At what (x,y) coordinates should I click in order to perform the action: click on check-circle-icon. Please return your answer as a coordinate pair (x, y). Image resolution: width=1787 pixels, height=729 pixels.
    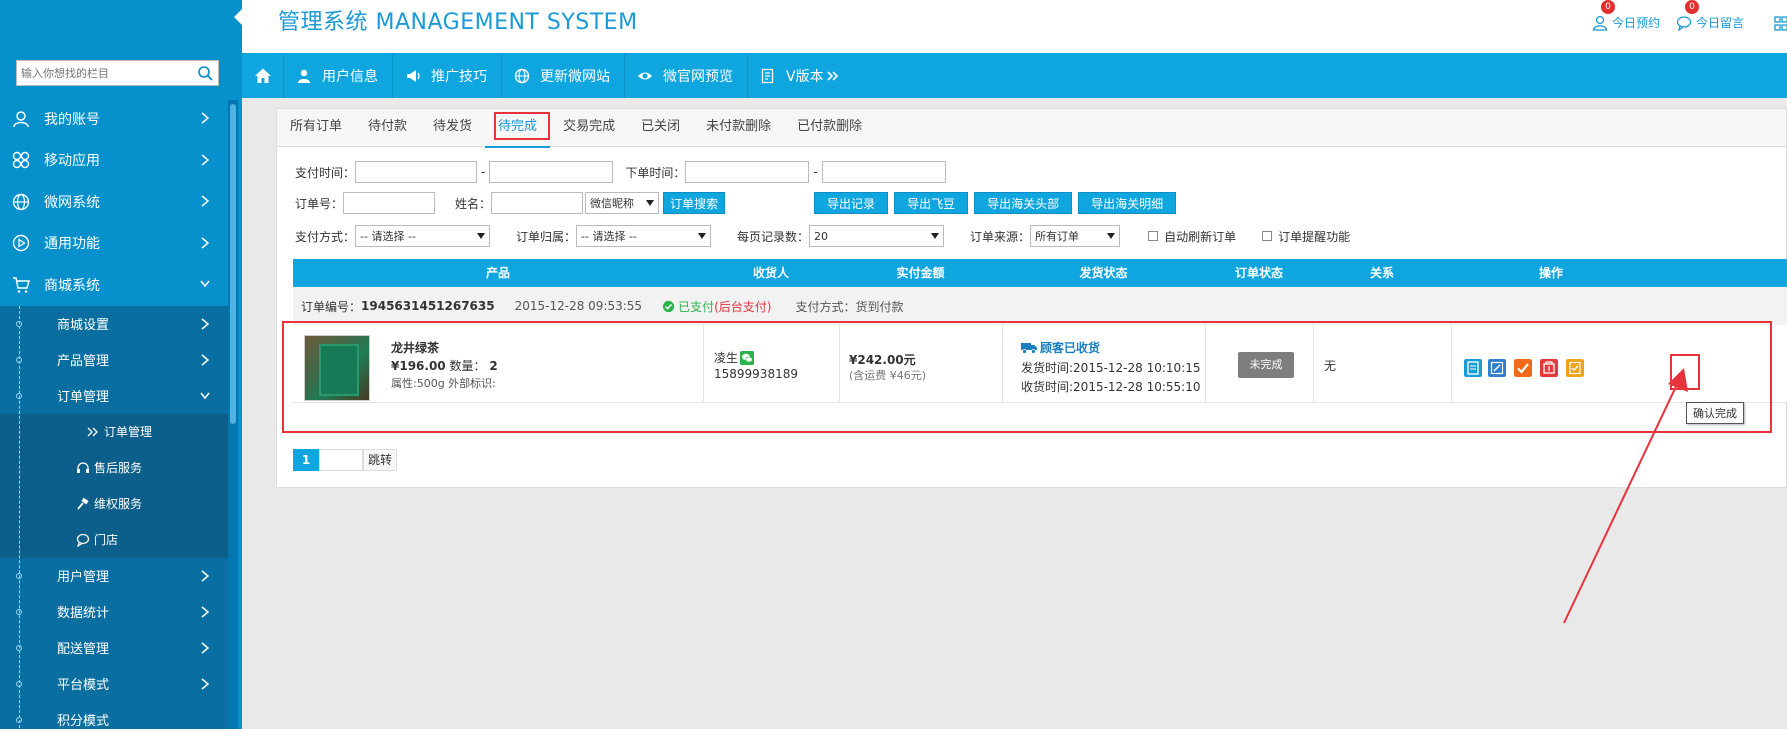
    Looking at the image, I should click on (668, 306).